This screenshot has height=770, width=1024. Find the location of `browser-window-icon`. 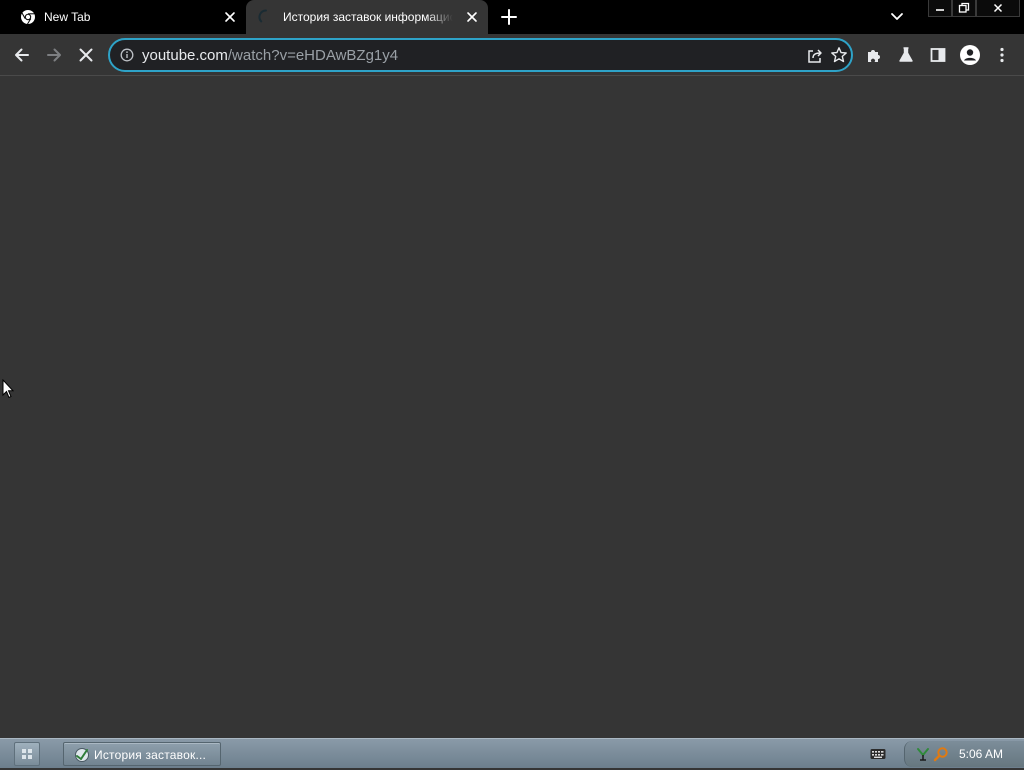

browser-window-icon is located at coordinates (82, 755).